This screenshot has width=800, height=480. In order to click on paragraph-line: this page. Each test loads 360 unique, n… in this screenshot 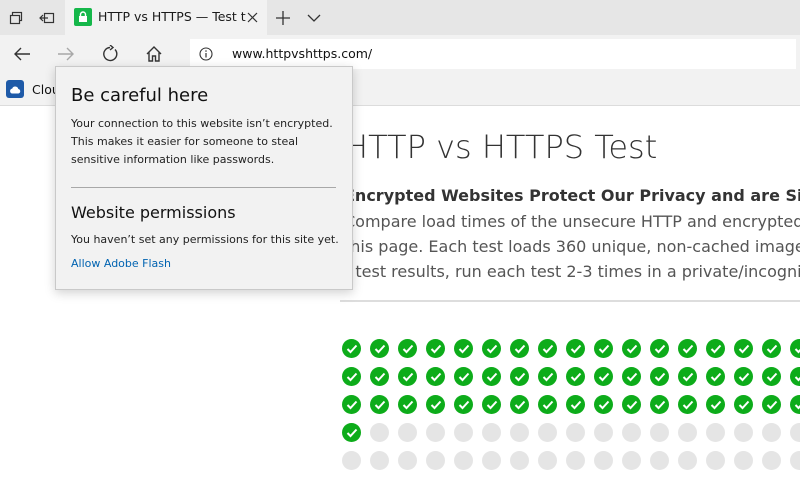, I will do `click(572, 246)`.